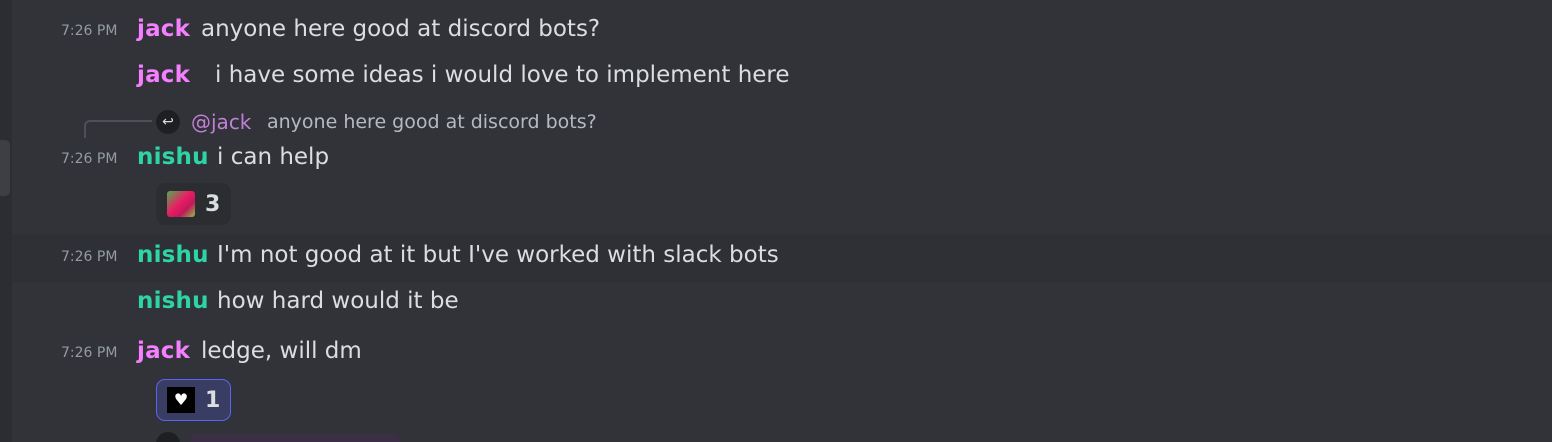  Describe the element at coordinates (401, 29) in the screenshot. I see `message-text: anyone here good at discord bots?` at that location.